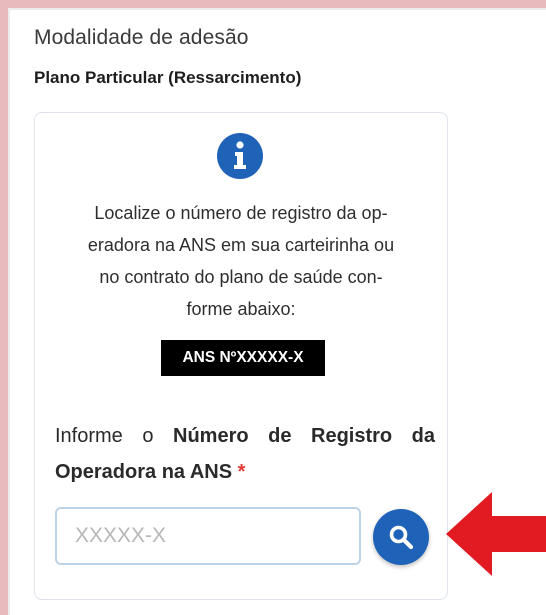 The width and height of the screenshot is (546, 615). I want to click on red-arrow-left-icon, so click(496, 534).